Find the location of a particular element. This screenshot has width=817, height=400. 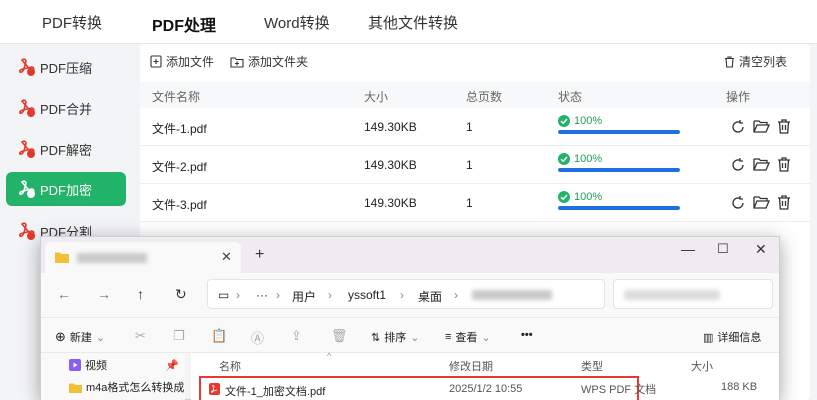

up-arrow-icon: ↑ is located at coordinates (140, 294).